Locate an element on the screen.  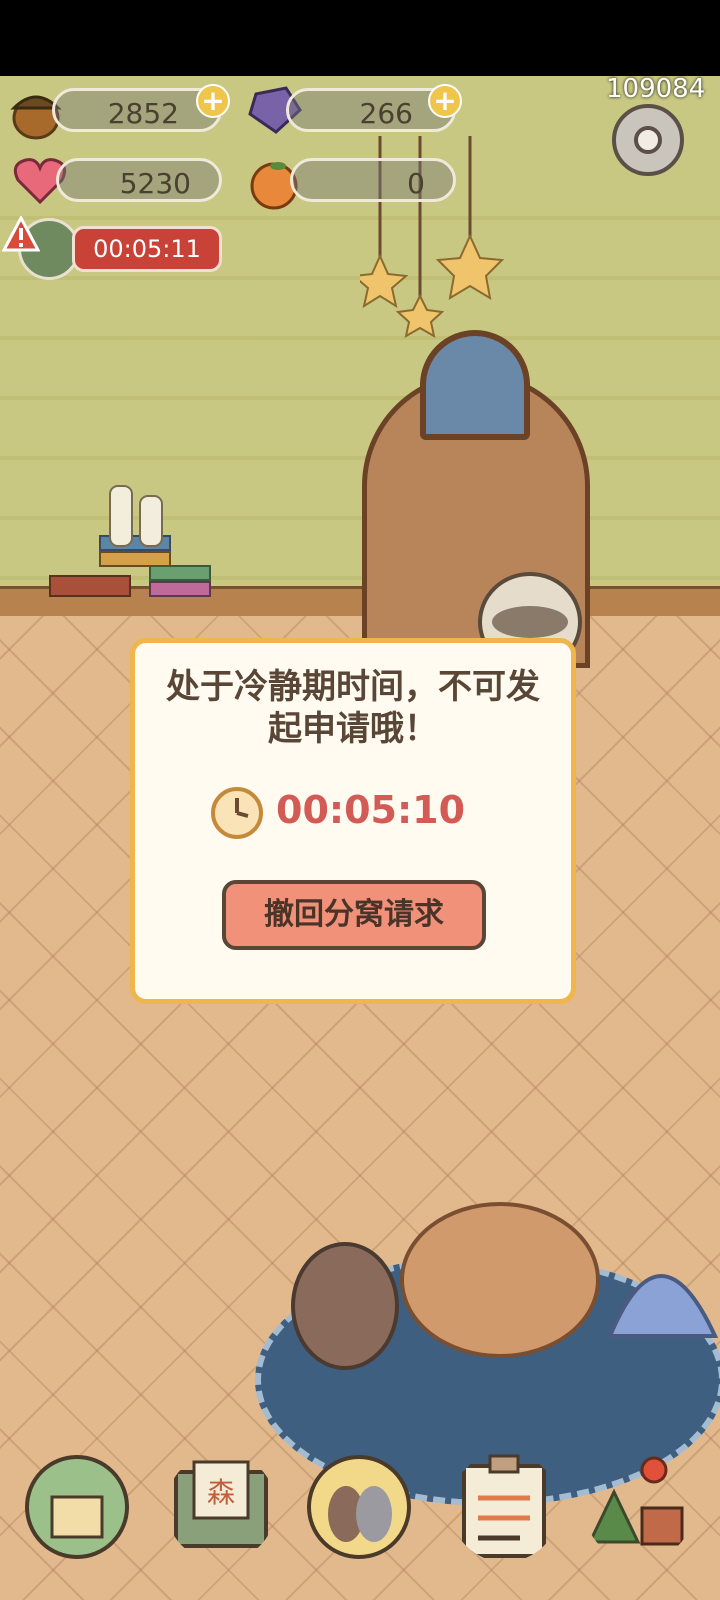
orange-counter: 0 is located at coordinates (373, 180).